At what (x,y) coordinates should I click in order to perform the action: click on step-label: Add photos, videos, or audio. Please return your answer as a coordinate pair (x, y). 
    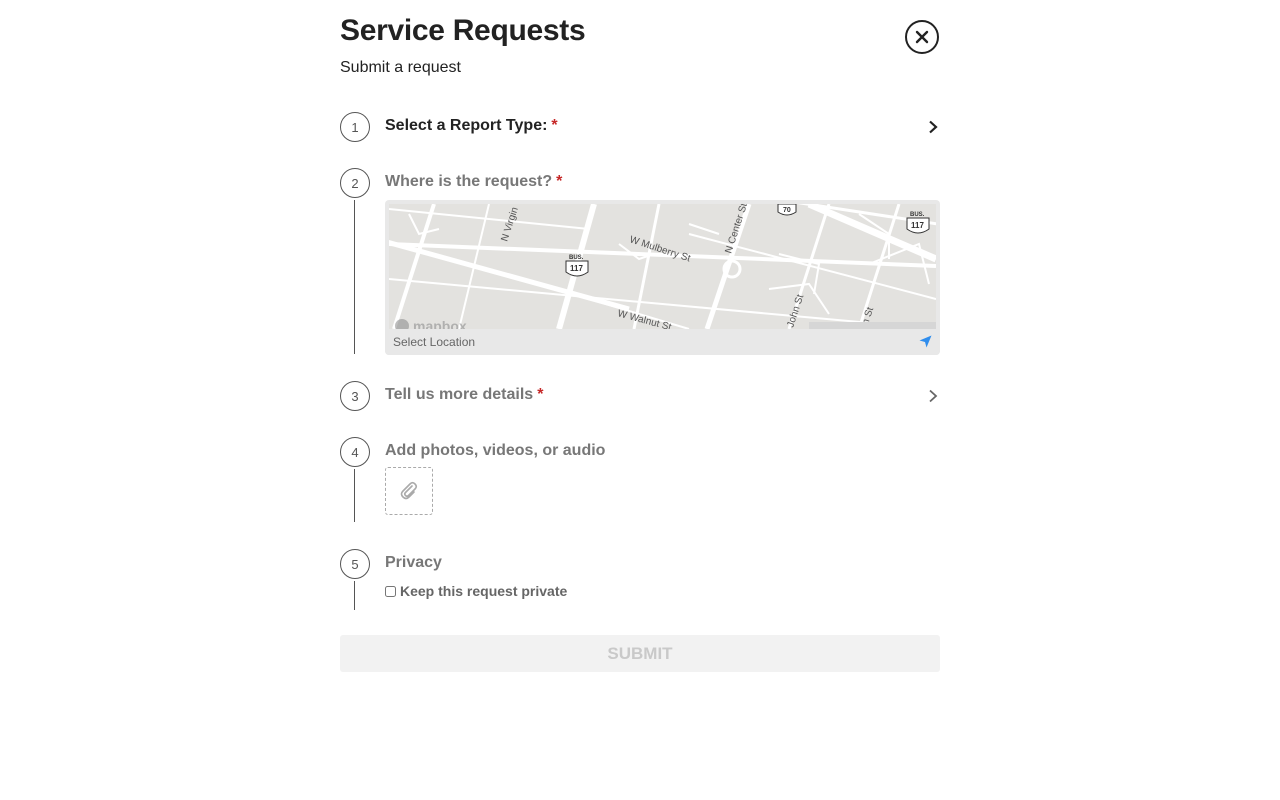
    Looking at the image, I should click on (495, 451).